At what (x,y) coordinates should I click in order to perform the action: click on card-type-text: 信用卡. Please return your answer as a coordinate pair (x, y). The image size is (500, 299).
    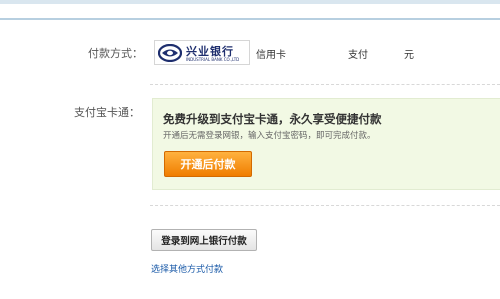
    Looking at the image, I should click on (271, 55).